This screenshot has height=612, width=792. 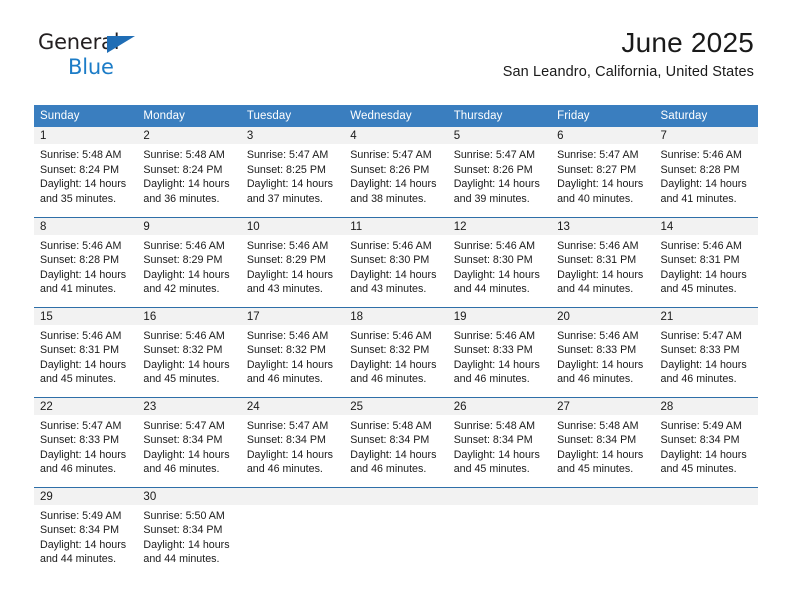 I want to click on day-number: 3, so click(x=292, y=135).